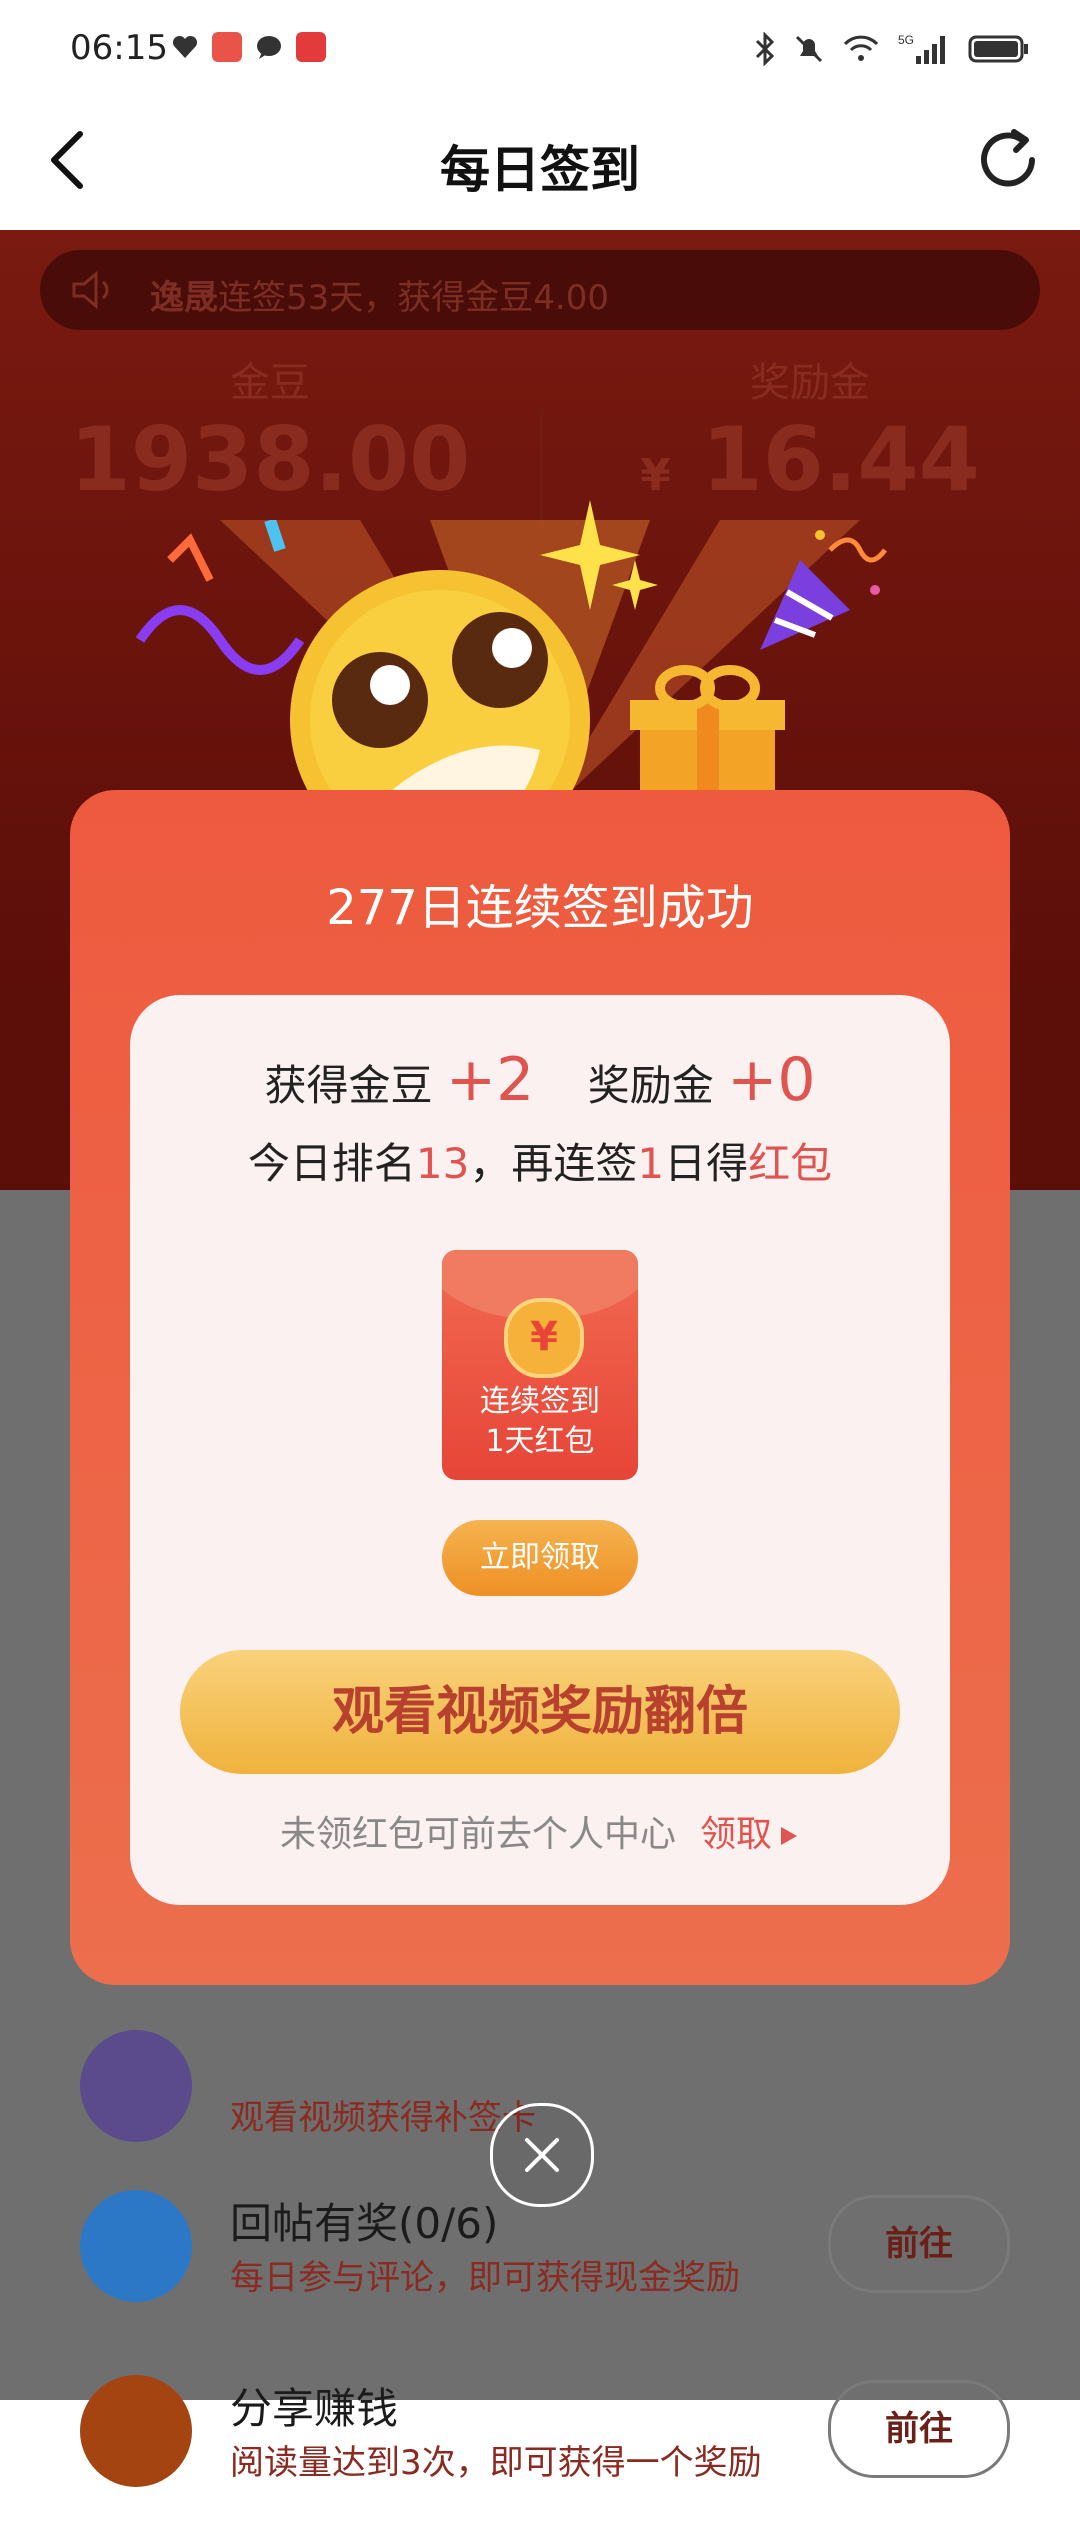 The width and height of the screenshot is (1080, 2535). Describe the element at coordinates (490, 1080) in the screenshot. I see `earned-beans-value: +2` at that location.